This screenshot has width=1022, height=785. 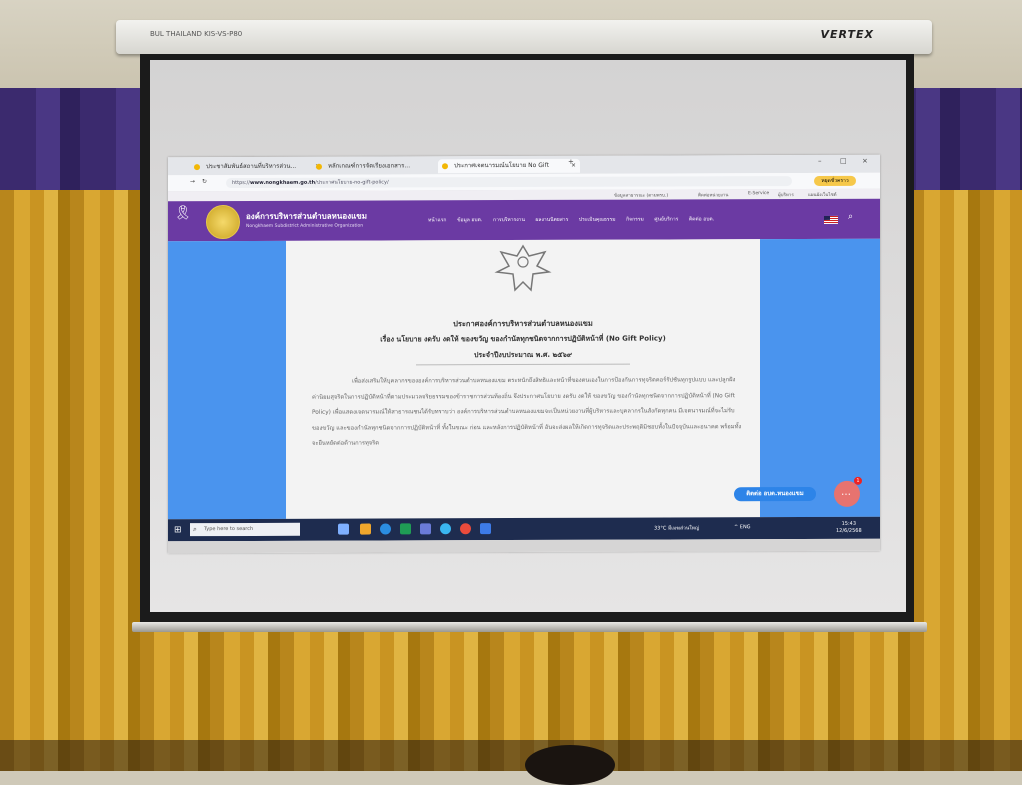 I want to click on browser-tab-1: ประชาสัมพันธ์สถานที่บริหารส่วน... ×, so click(x=257, y=167).